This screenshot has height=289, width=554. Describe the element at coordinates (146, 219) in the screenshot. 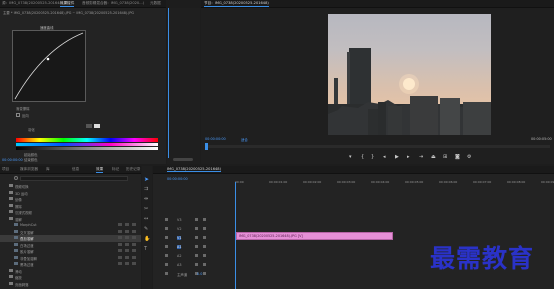

I see `slip-tool-icon: ↔` at that location.